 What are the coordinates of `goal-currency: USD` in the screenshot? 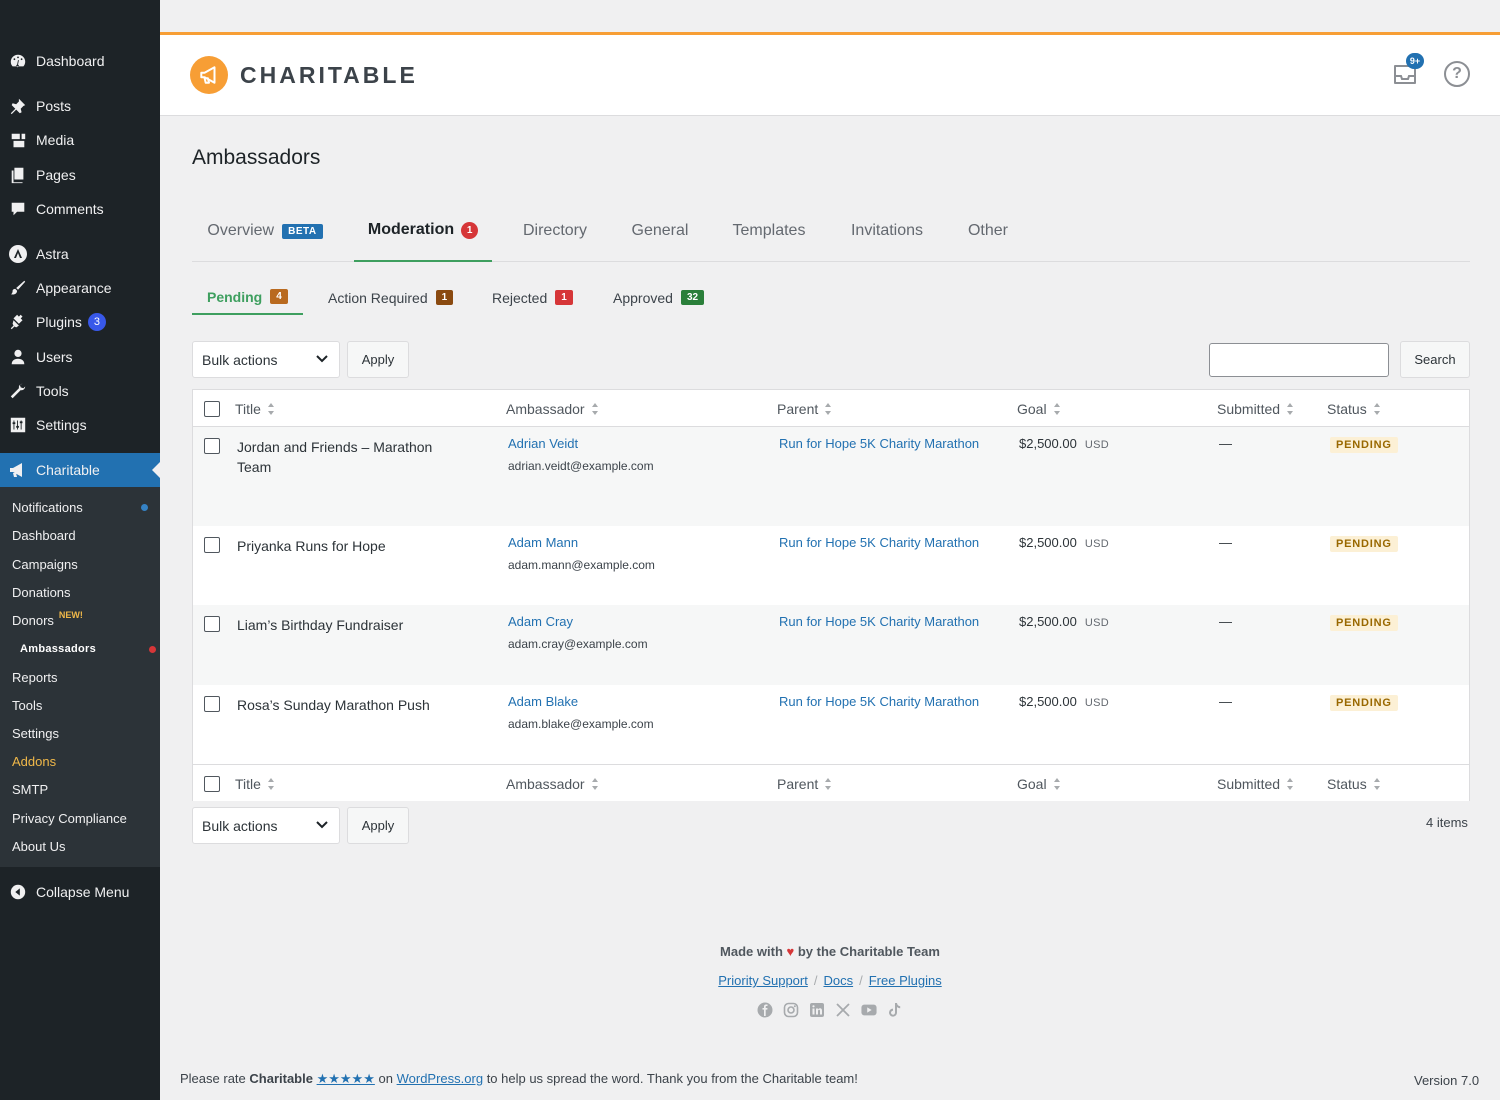 It's located at (1096, 623).